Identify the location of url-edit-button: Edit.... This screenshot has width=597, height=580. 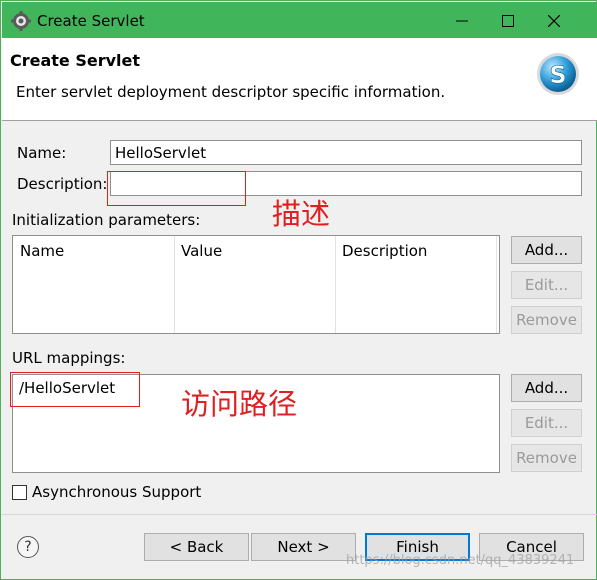
(546, 423).